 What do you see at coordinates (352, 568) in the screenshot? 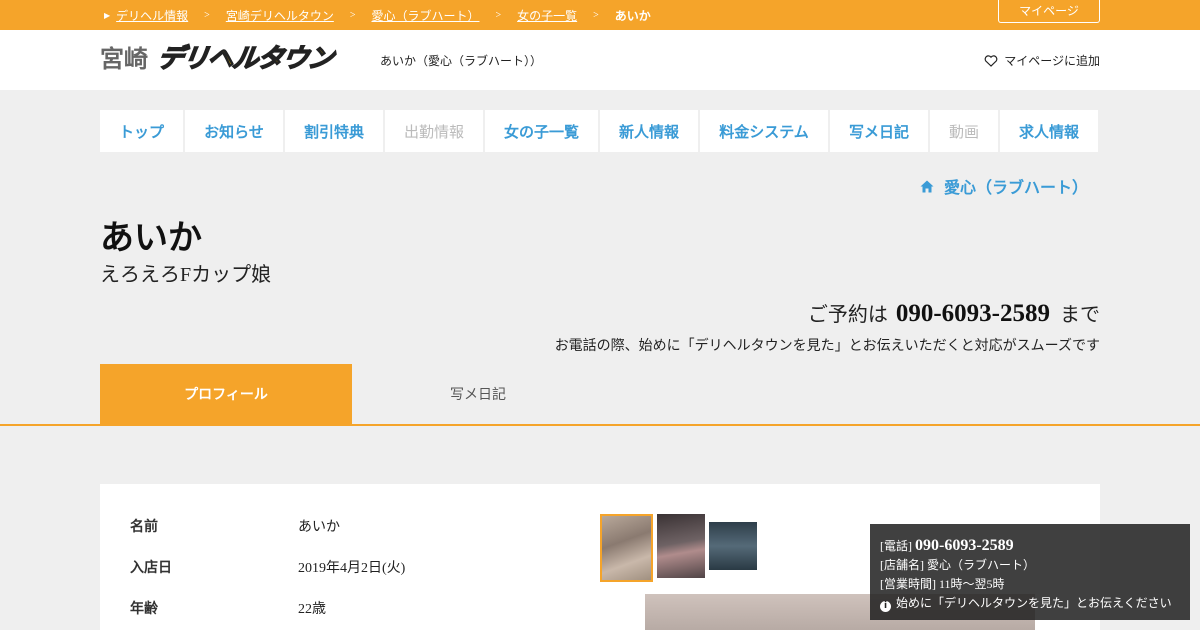
I see `profile-value: 2019年4月2日(火)` at bounding box center [352, 568].